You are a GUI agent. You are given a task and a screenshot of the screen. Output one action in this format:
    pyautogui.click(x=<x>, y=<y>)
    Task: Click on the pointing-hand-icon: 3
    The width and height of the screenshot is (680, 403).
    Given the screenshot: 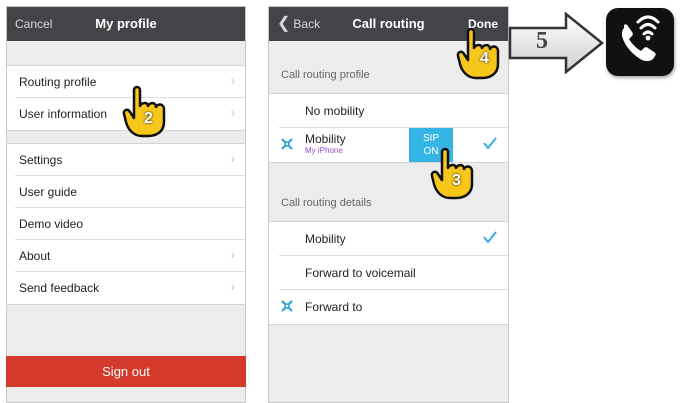 What is the action you would take?
    pyautogui.click(x=460, y=176)
    